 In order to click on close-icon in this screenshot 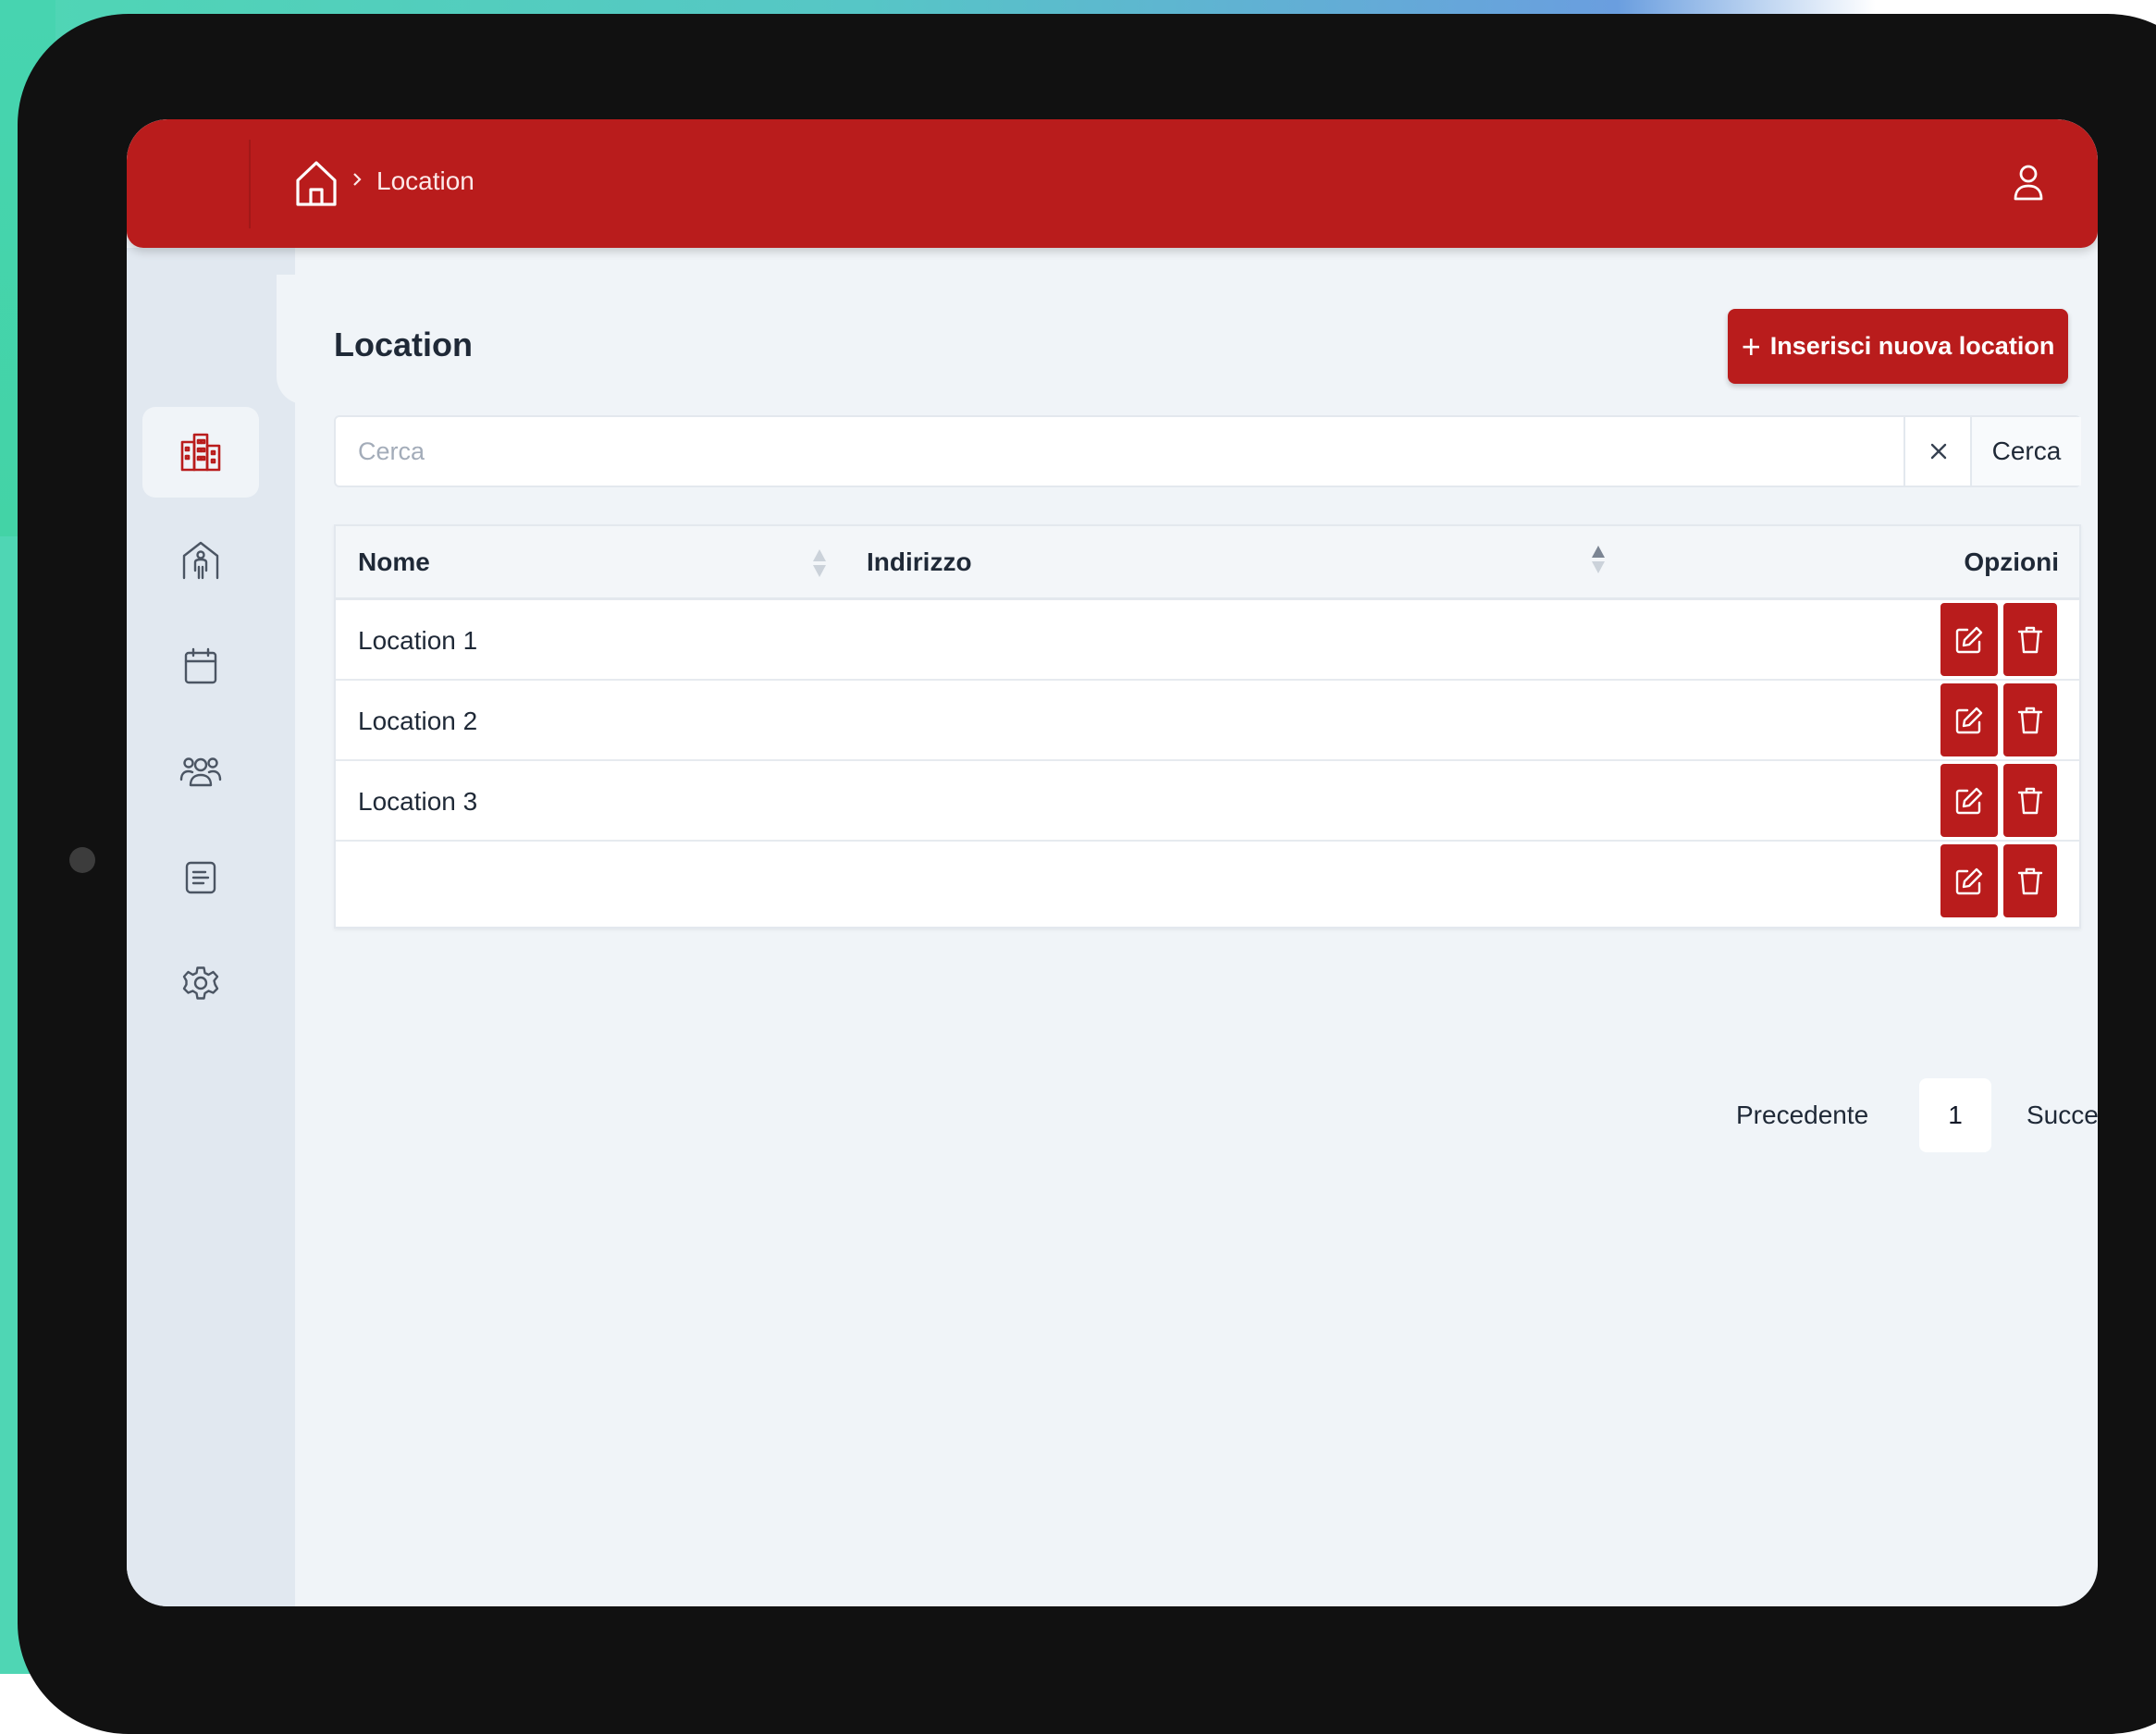, I will do `click(1938, 451)`.